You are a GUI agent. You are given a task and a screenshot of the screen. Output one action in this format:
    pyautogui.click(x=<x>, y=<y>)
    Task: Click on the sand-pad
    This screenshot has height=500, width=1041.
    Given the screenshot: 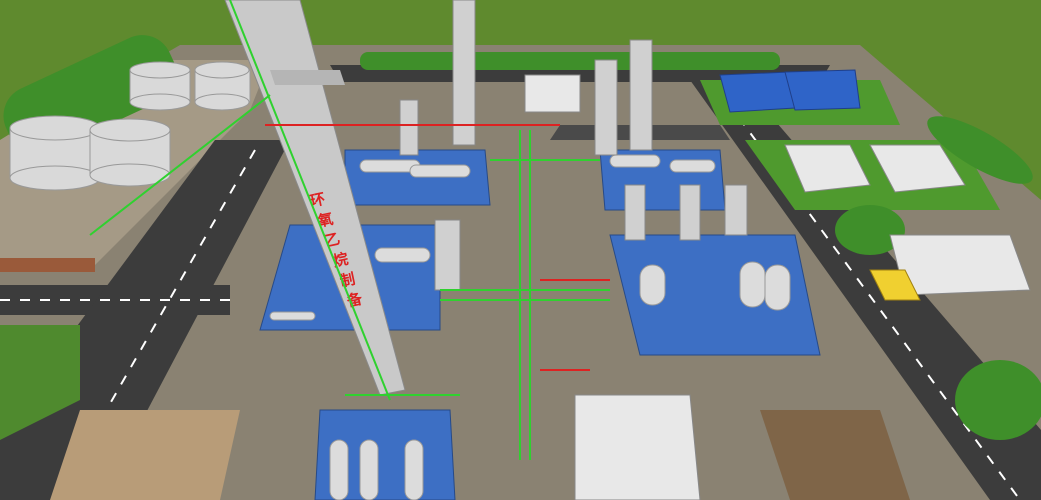 What is the action you would take?
    pyautogui.click(x=145, y=455)
    